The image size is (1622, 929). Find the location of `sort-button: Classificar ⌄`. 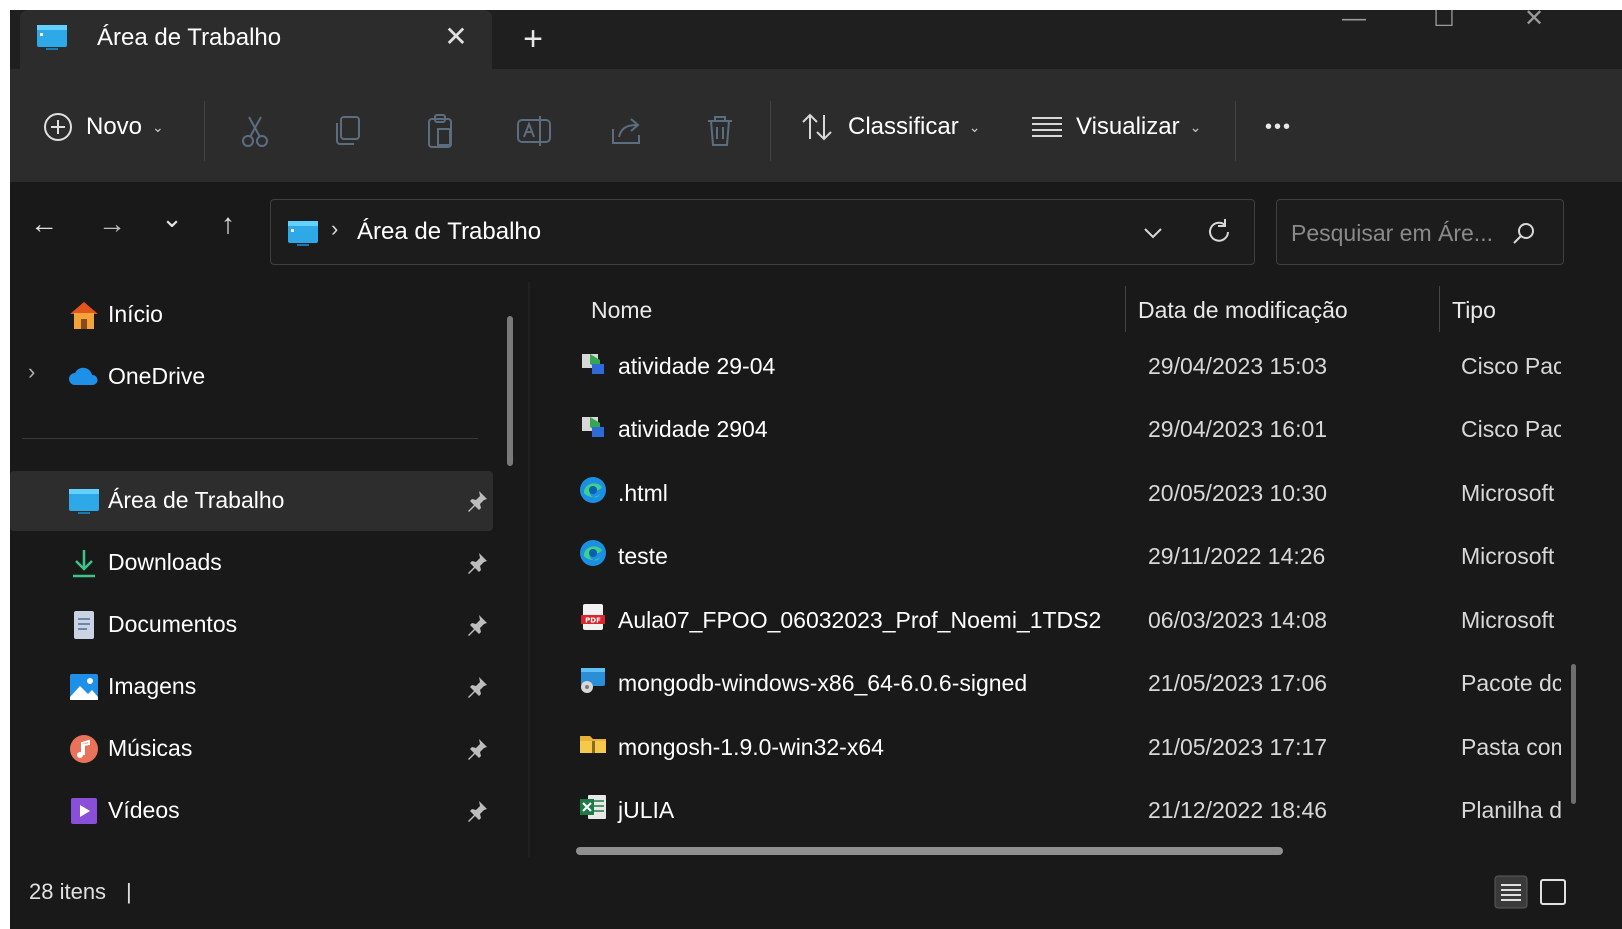

sort-button: Classificar ⌄ is located at coordinates (890, 127).